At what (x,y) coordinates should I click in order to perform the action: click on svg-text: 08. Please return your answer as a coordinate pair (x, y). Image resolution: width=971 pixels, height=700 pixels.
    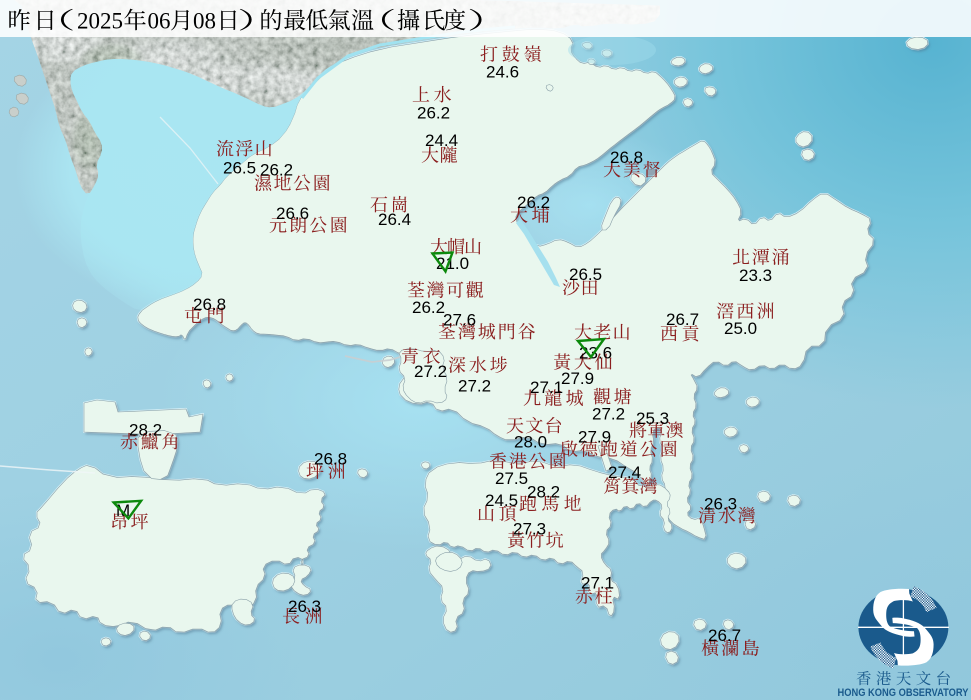
    Looking at the image, I should click on (204, 21).